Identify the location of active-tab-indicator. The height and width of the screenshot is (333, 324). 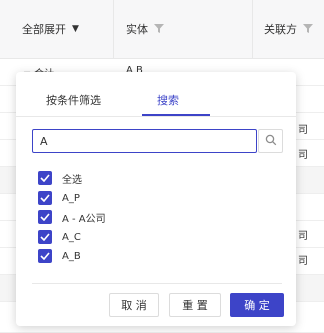
(176, 115).